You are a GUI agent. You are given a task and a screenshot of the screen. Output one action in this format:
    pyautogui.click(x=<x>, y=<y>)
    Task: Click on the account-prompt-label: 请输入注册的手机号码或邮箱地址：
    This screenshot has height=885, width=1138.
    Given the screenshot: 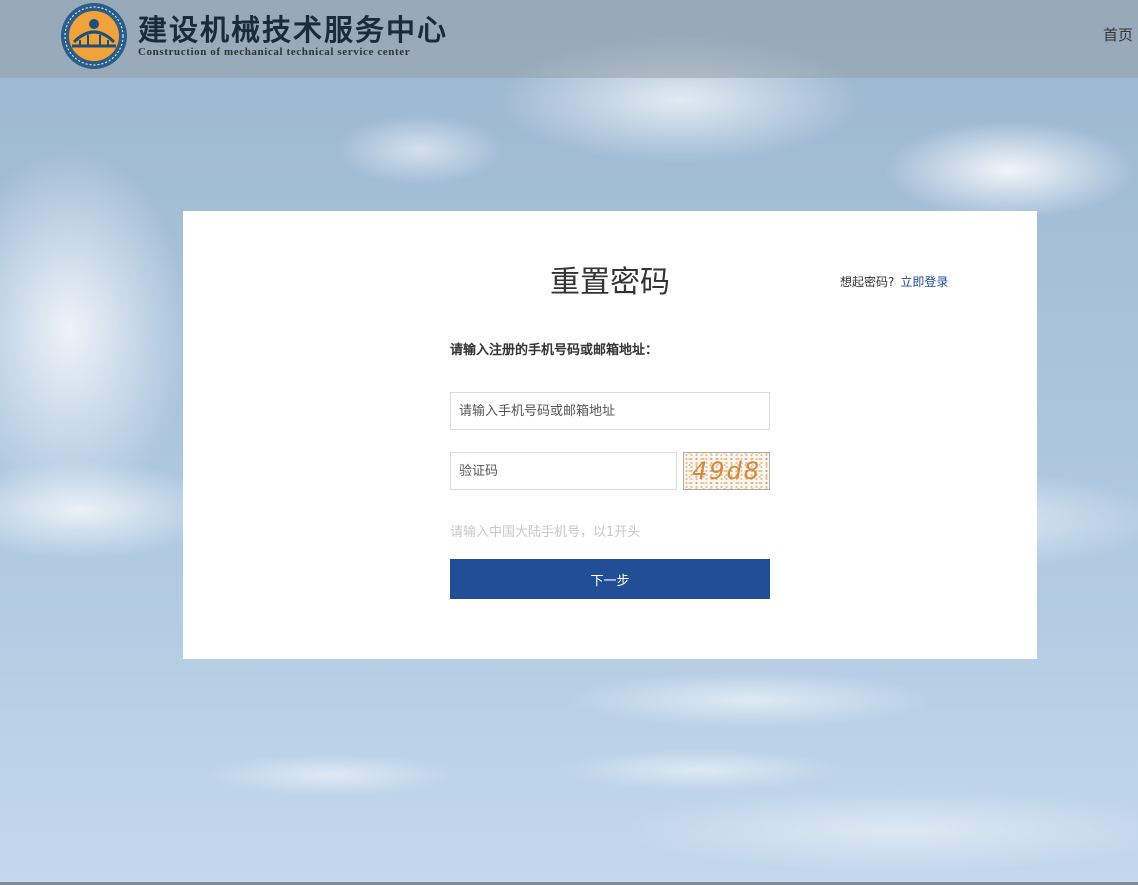 What is the action you would take?
    pyautogui.click(x=554, y=350)
    